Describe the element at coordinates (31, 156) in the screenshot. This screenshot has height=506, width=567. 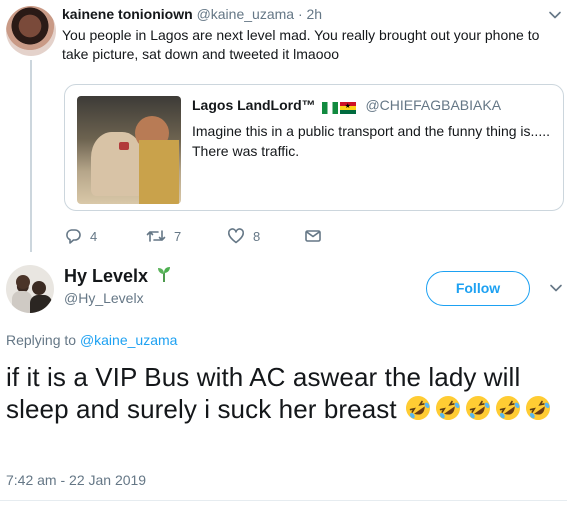
I see `thread-connector-line` at that location.